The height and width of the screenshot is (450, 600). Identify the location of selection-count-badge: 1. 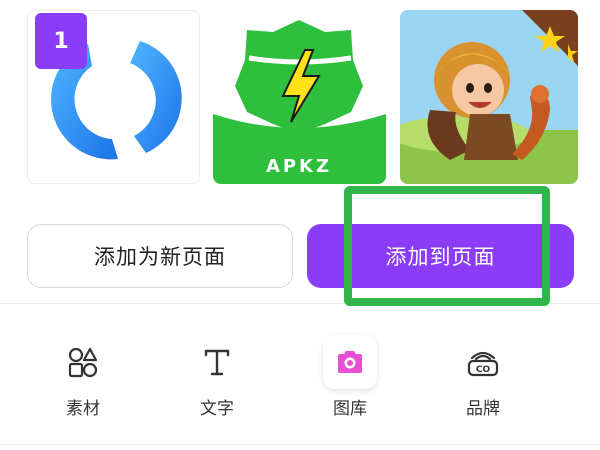
(61, 41).